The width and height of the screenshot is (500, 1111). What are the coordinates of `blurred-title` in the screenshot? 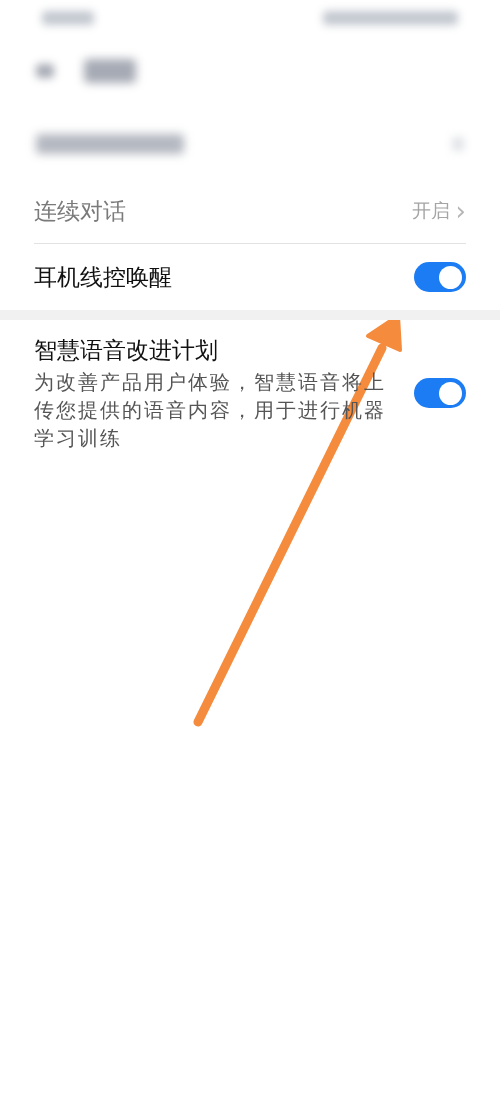 It's located at (110, 71).